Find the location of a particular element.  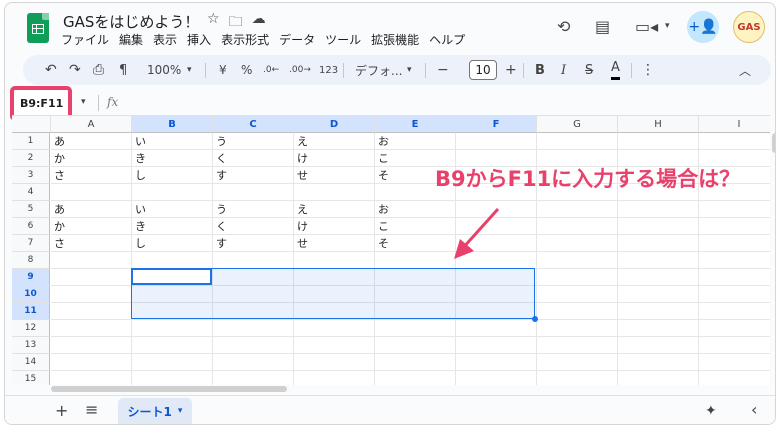

cell-B13 is located at coordinates (172, 345).